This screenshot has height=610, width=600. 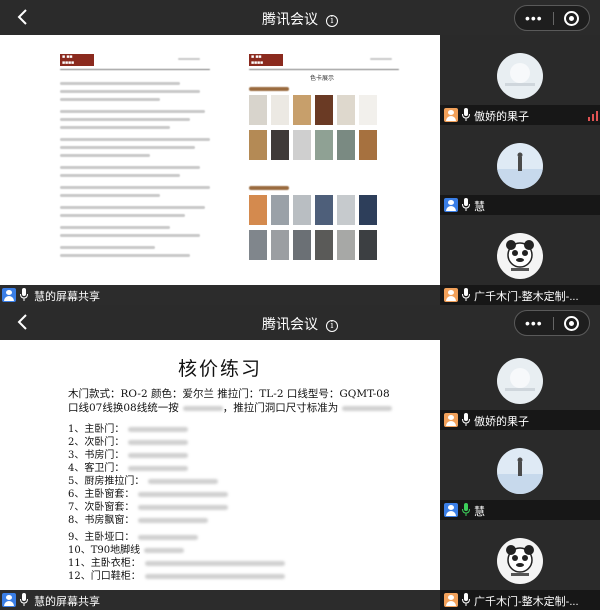 What do you see at coordinates (219, 369) in the screenshot?
I see `document-title: 核价练习` at bounding box center [219, 369].